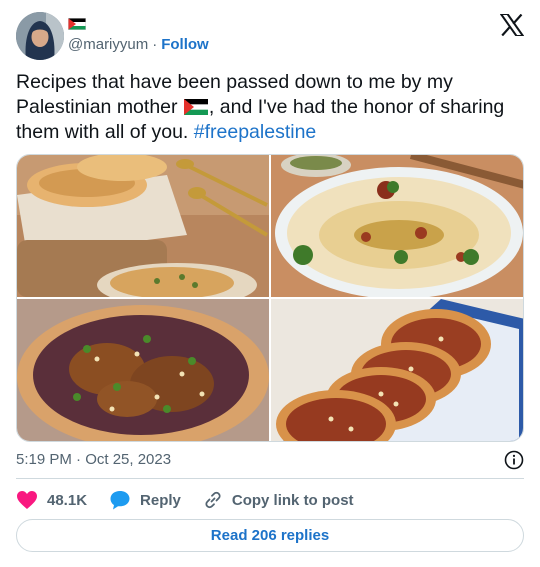 This screenshot has width=540, height=567. Describe the element at coordinates (512, 25) in the screenshot. I see `x-logo-icon` at that location.